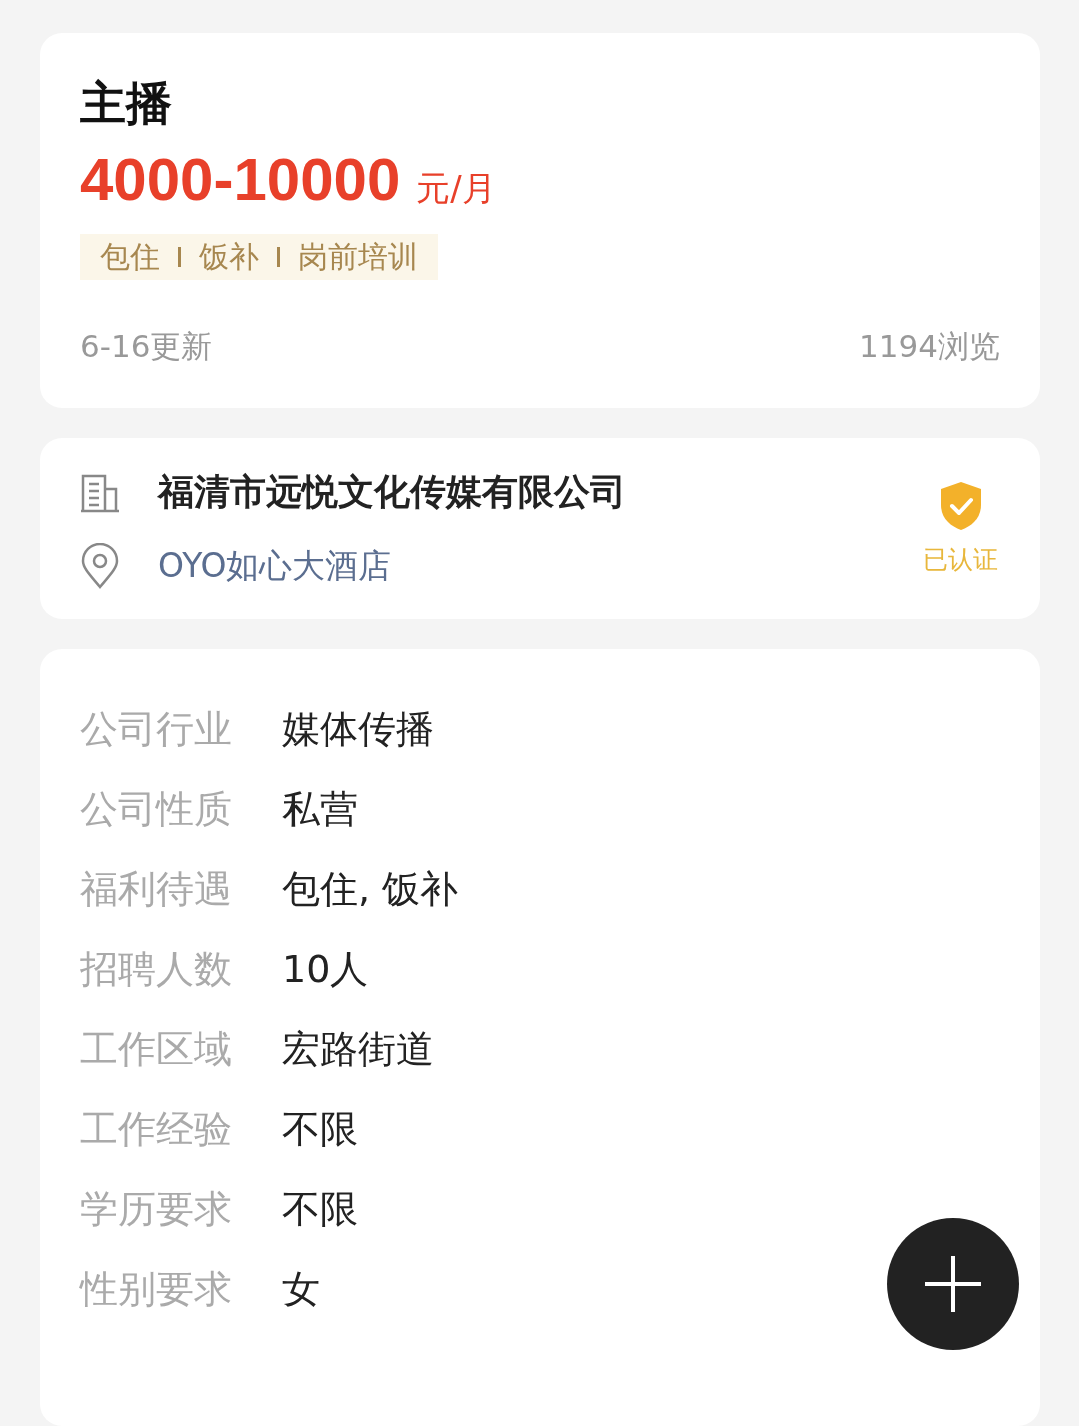  Describe the element at coordinates (126, 103) in the screenshot. I see `job-title: 主播` at that location.